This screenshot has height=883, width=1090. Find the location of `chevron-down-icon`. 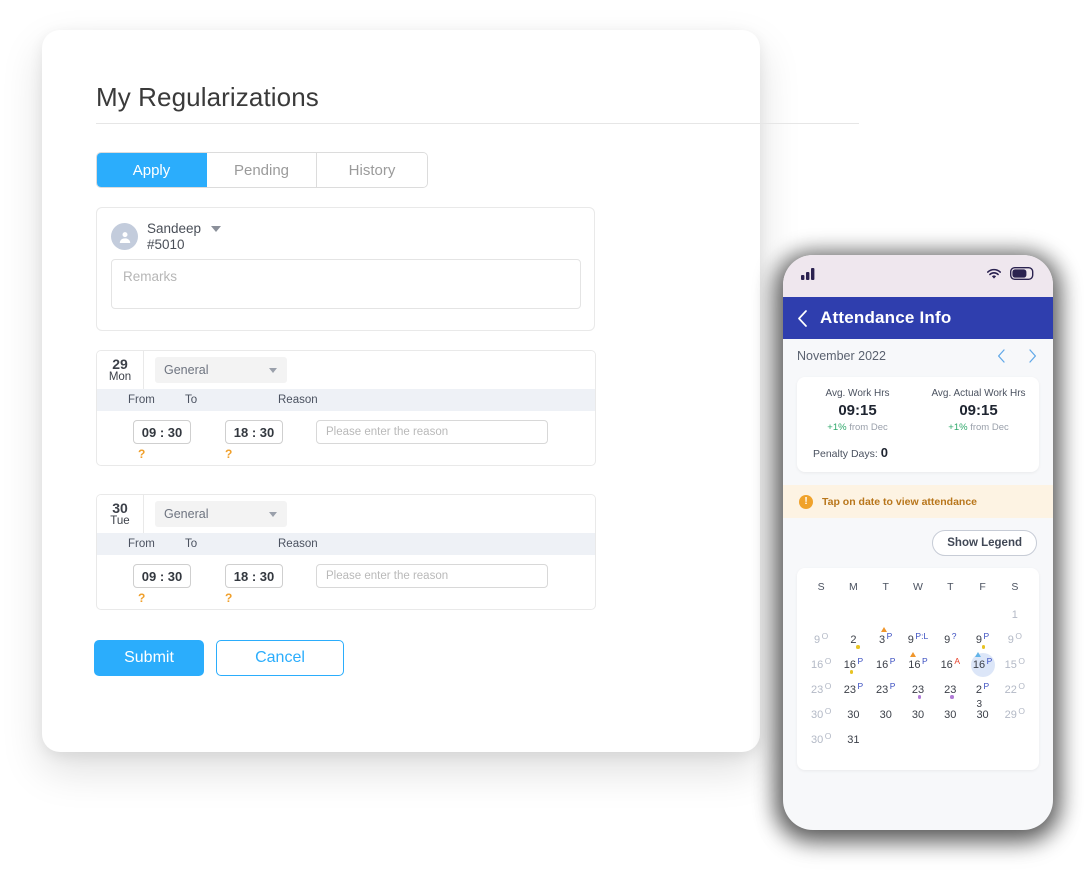

chevron-down-icon is located at coordinates (216, 228).